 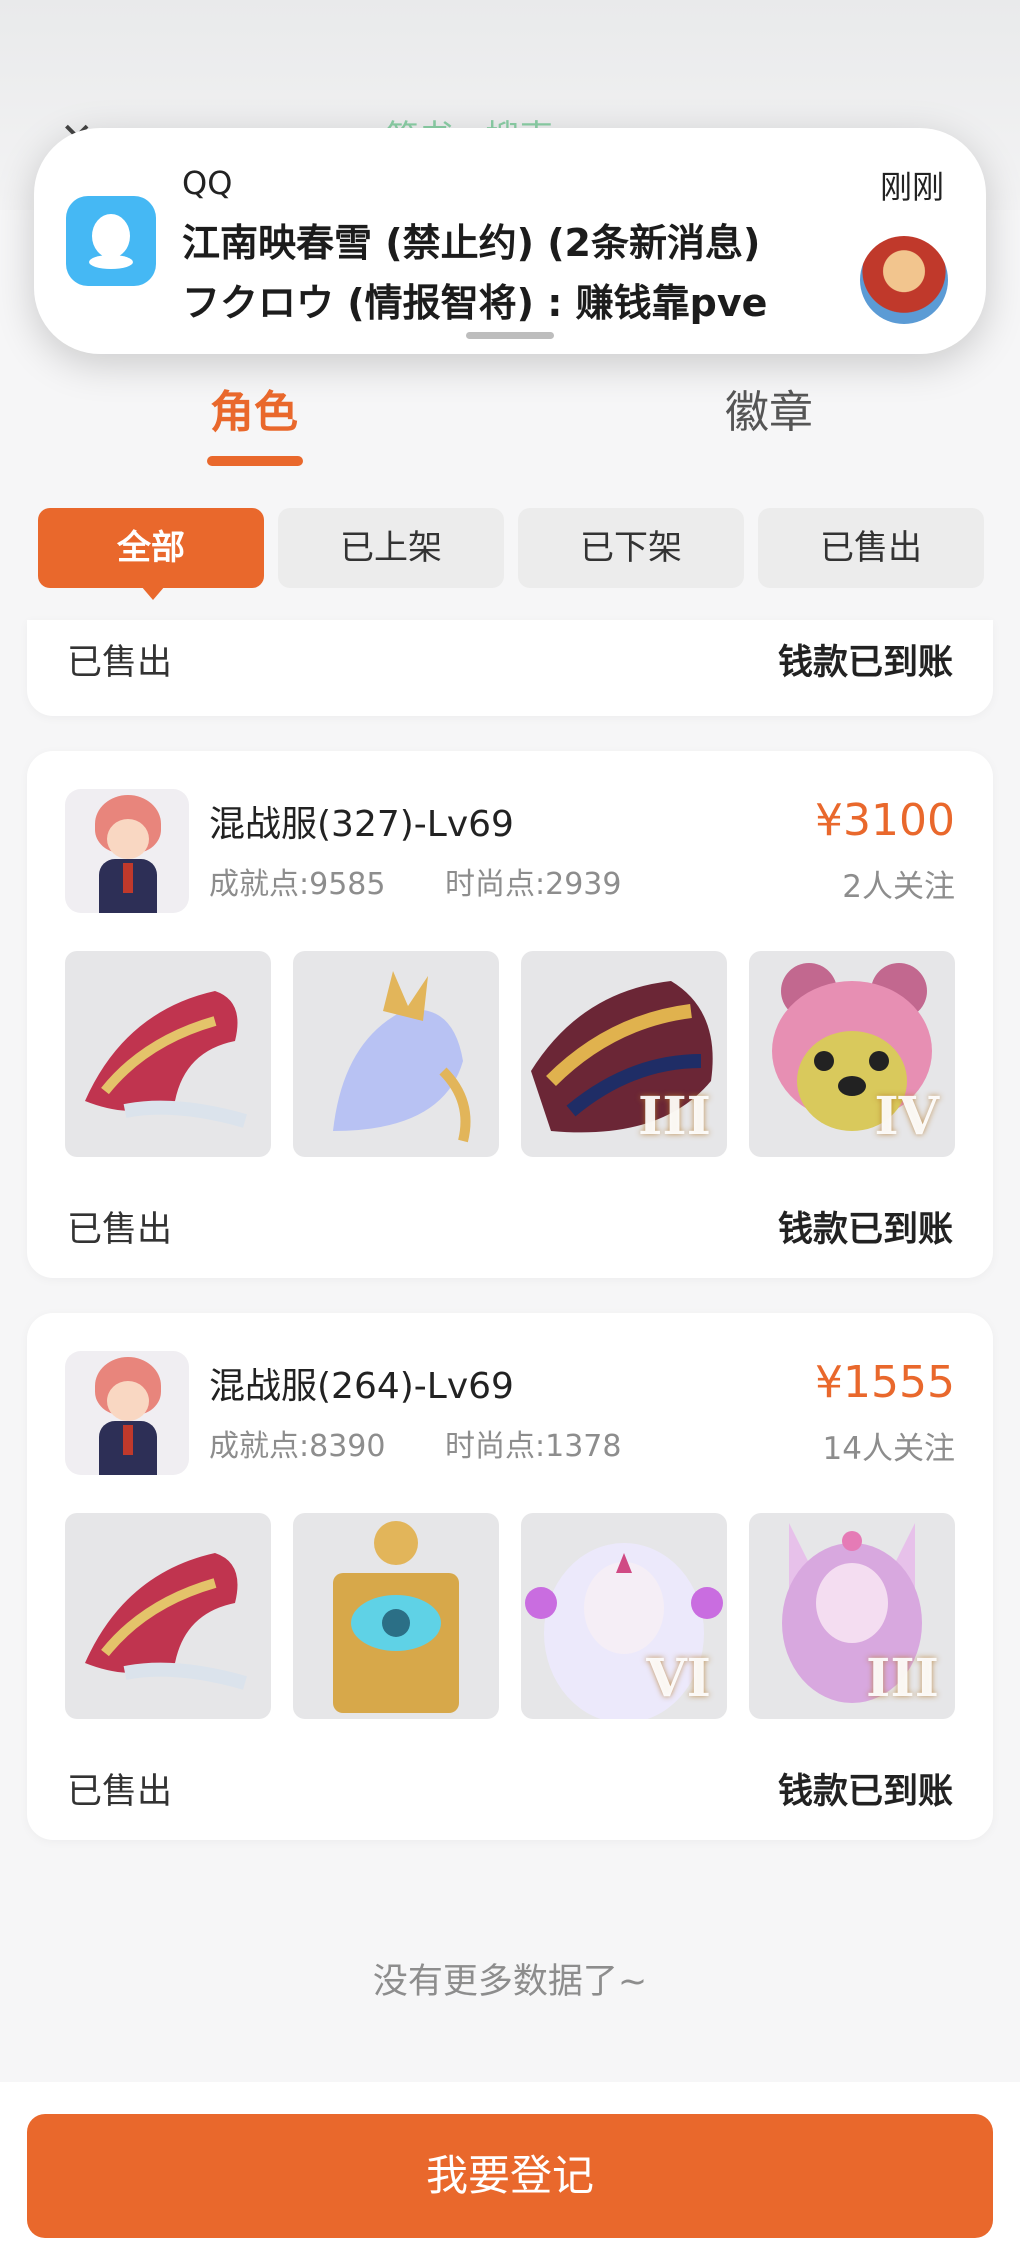 I want to click on throne-icon, so click(x=396, y=1617).